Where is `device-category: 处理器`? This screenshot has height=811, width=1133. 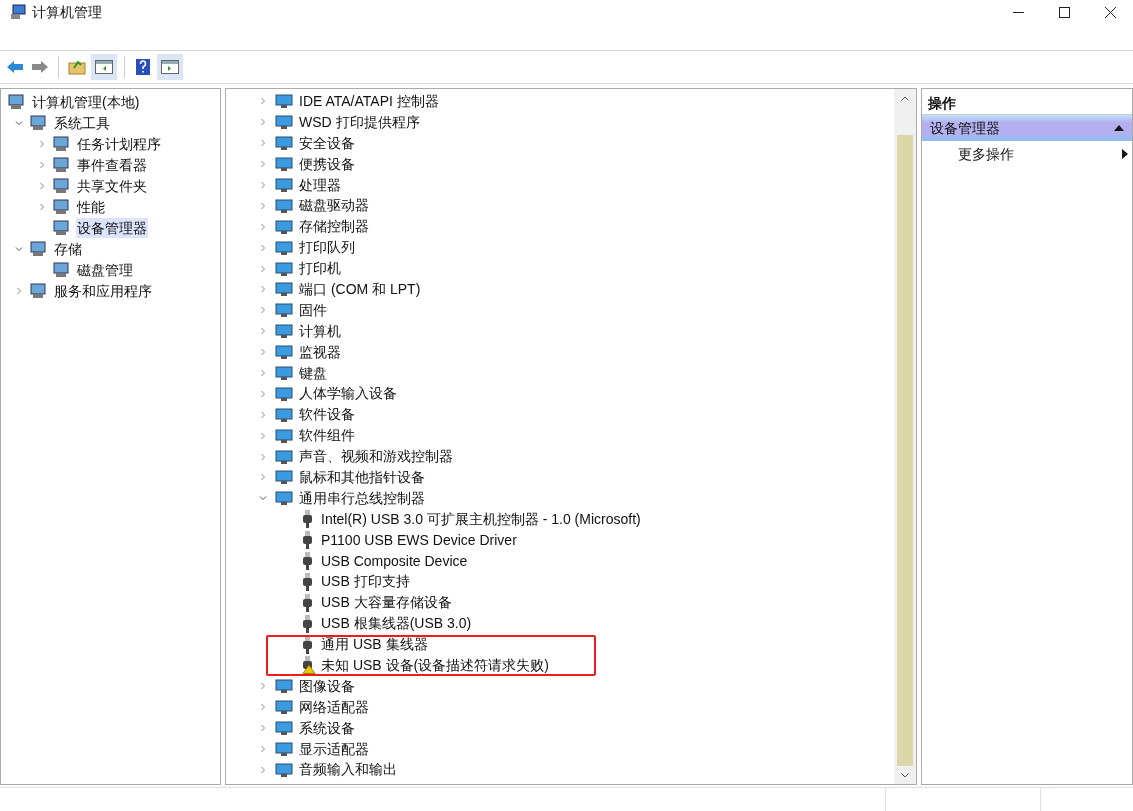 device-category: 处理器 is located at coordinates (320, 185).